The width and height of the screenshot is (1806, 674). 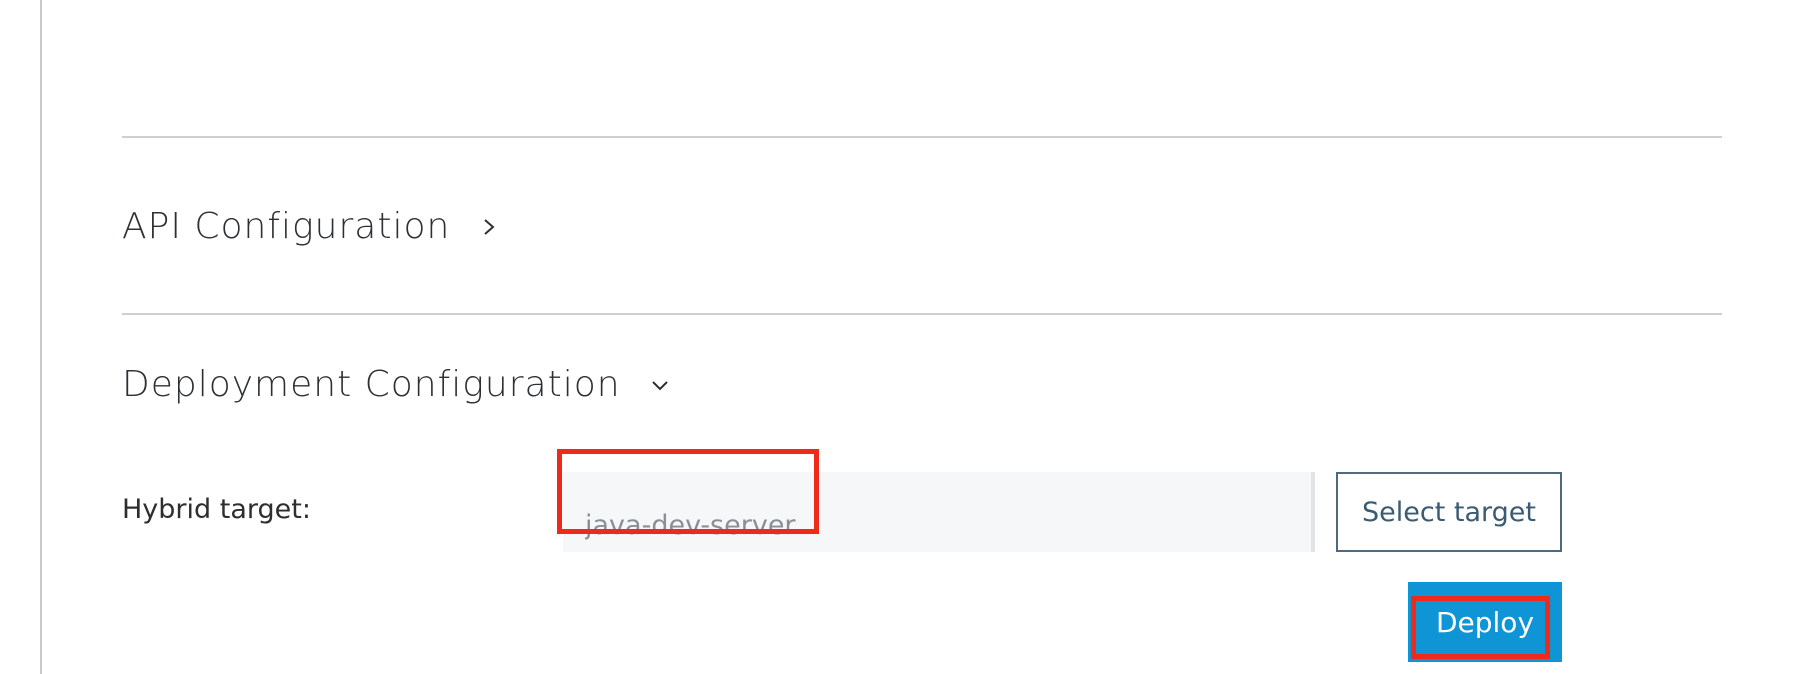 What do you see at coordinates (660, 385) in the screenshot?
I see `chevron-down-icon` at bounding box center [660, 385].